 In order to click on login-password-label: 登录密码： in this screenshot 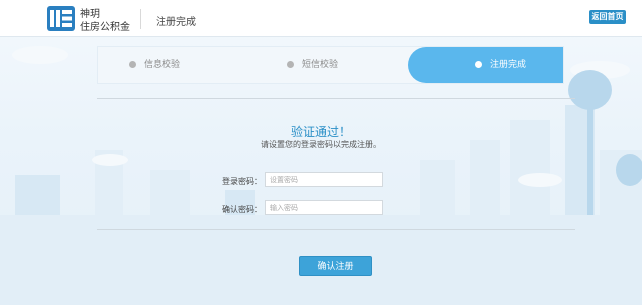, I will do `click(242, 181)`.